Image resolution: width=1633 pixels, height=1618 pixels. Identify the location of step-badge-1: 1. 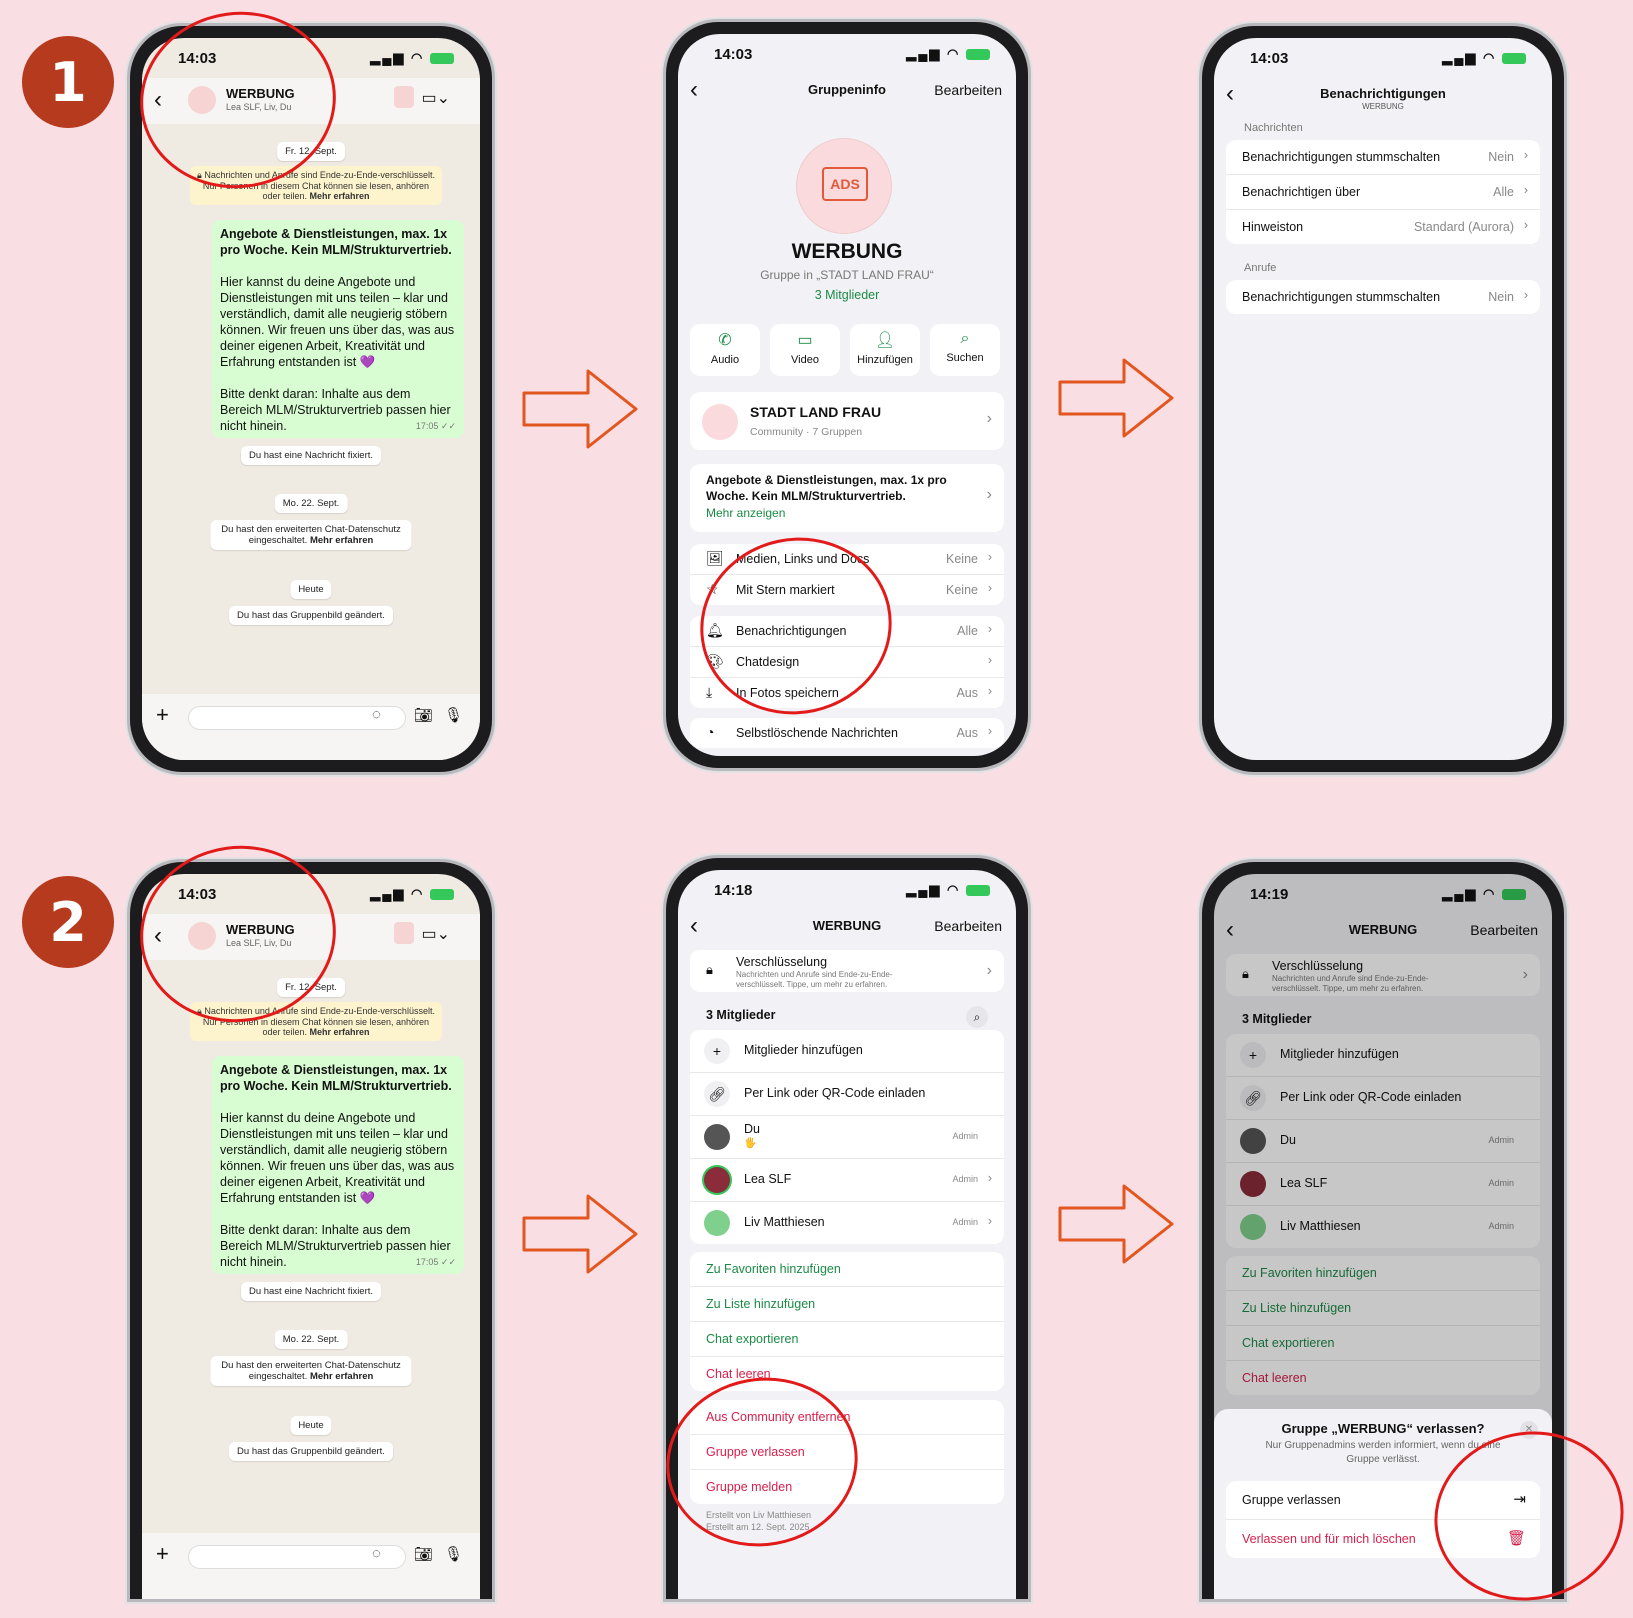
(68, 82).